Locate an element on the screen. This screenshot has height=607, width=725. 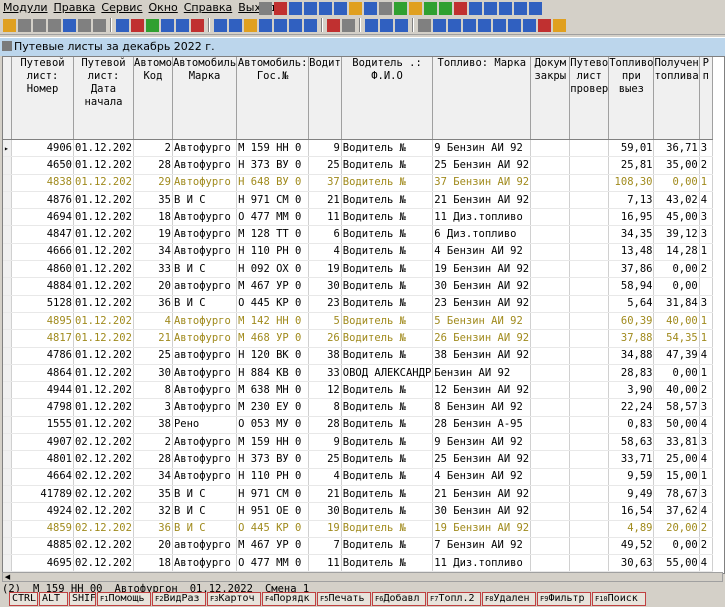
table-cell: 4801 is located at coordinates (42, 459).